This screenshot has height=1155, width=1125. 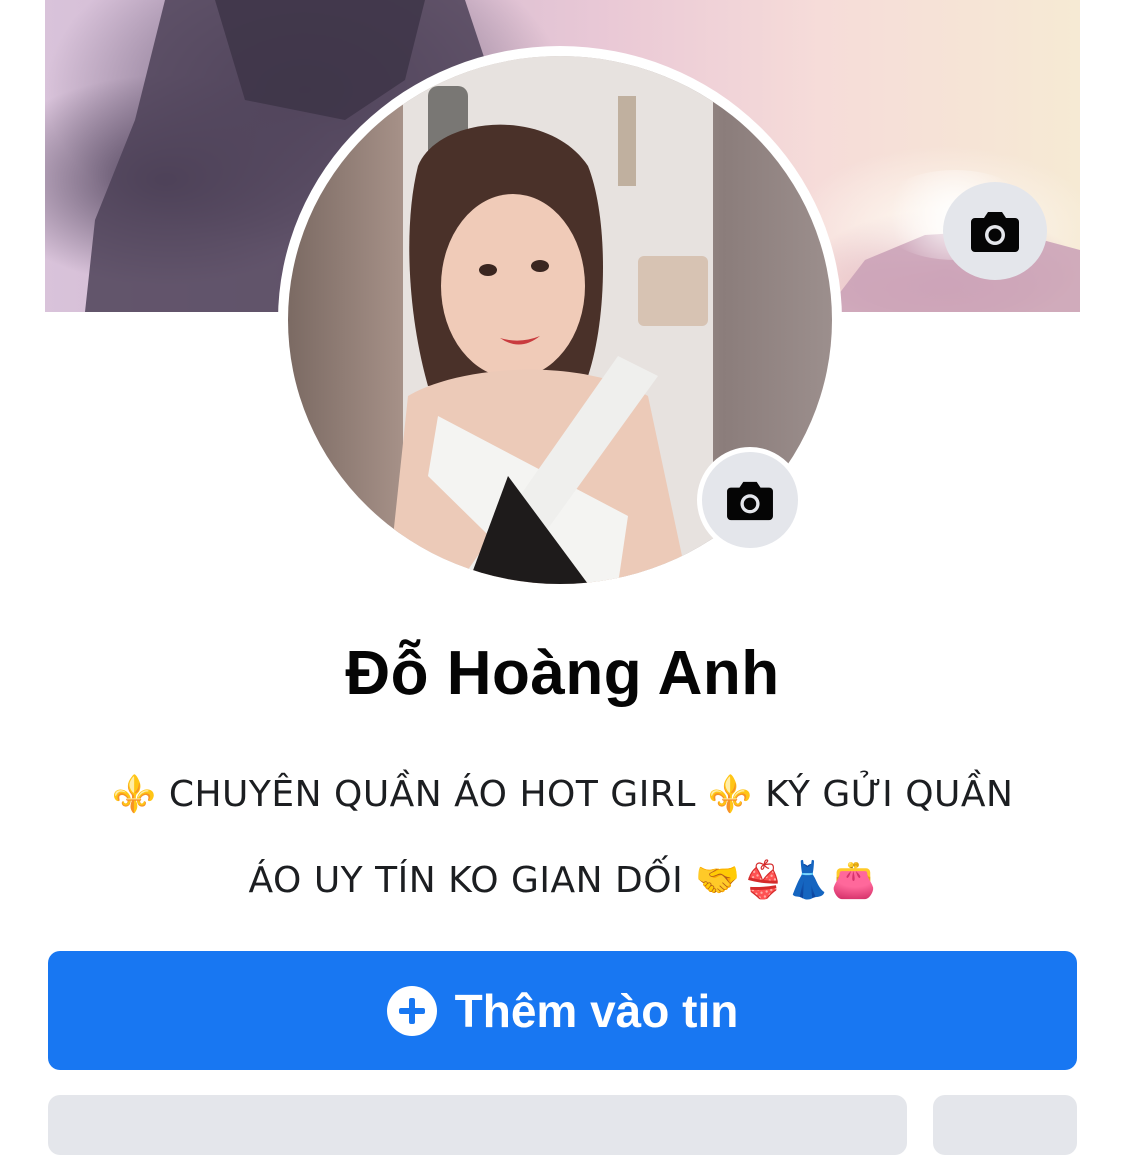 I want to click on add-to-story-button: Thêm vào tin, so click(x=562, y=1010).